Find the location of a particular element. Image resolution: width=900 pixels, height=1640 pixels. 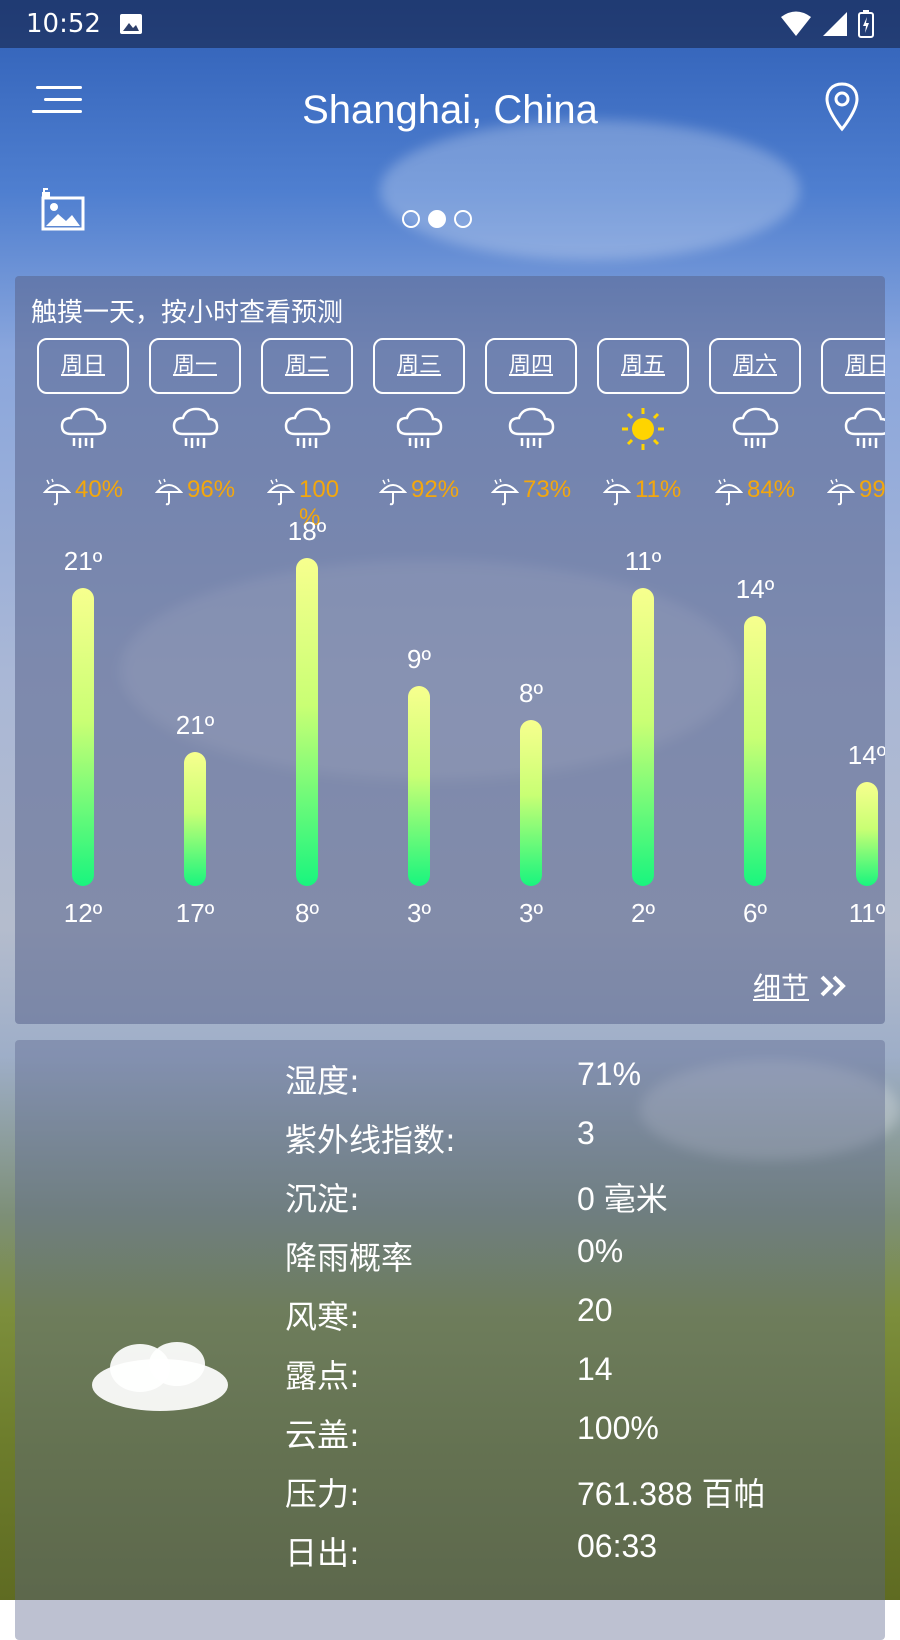

precip-chance: 96% is located at coordinates (195, 491).